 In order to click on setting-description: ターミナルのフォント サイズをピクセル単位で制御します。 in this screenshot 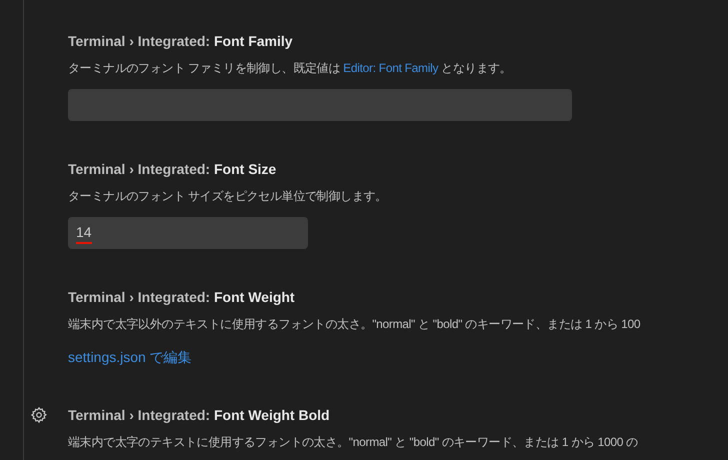, I will do `click(227, 196)`.